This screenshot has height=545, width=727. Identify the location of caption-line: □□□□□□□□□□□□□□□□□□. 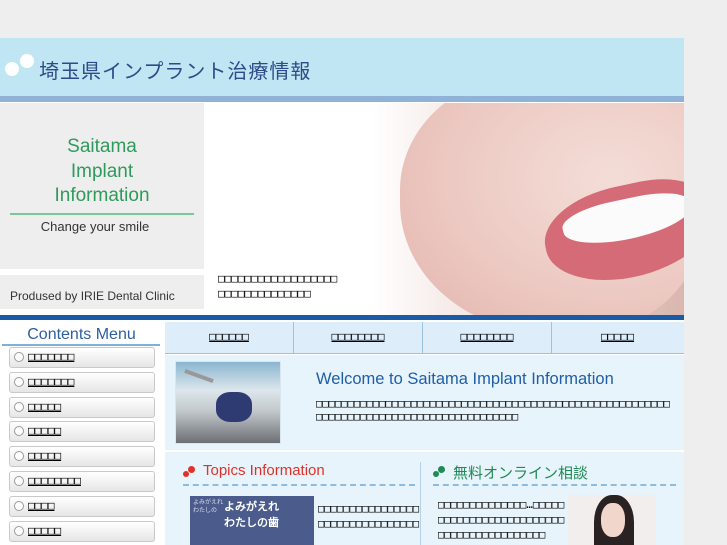
(278, 278).